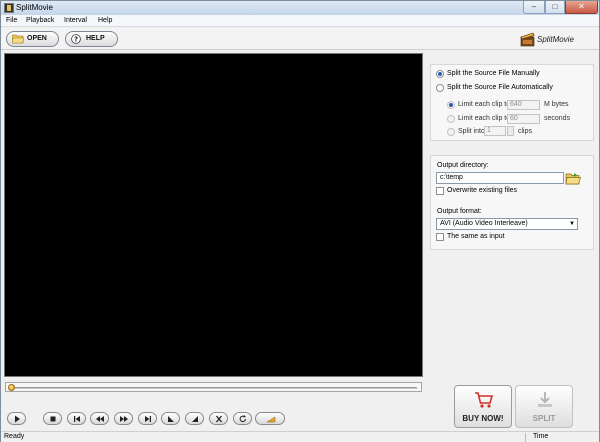 The image size is (600, 442). I want to click on status-bar: Ready Time, so click(300, 436).